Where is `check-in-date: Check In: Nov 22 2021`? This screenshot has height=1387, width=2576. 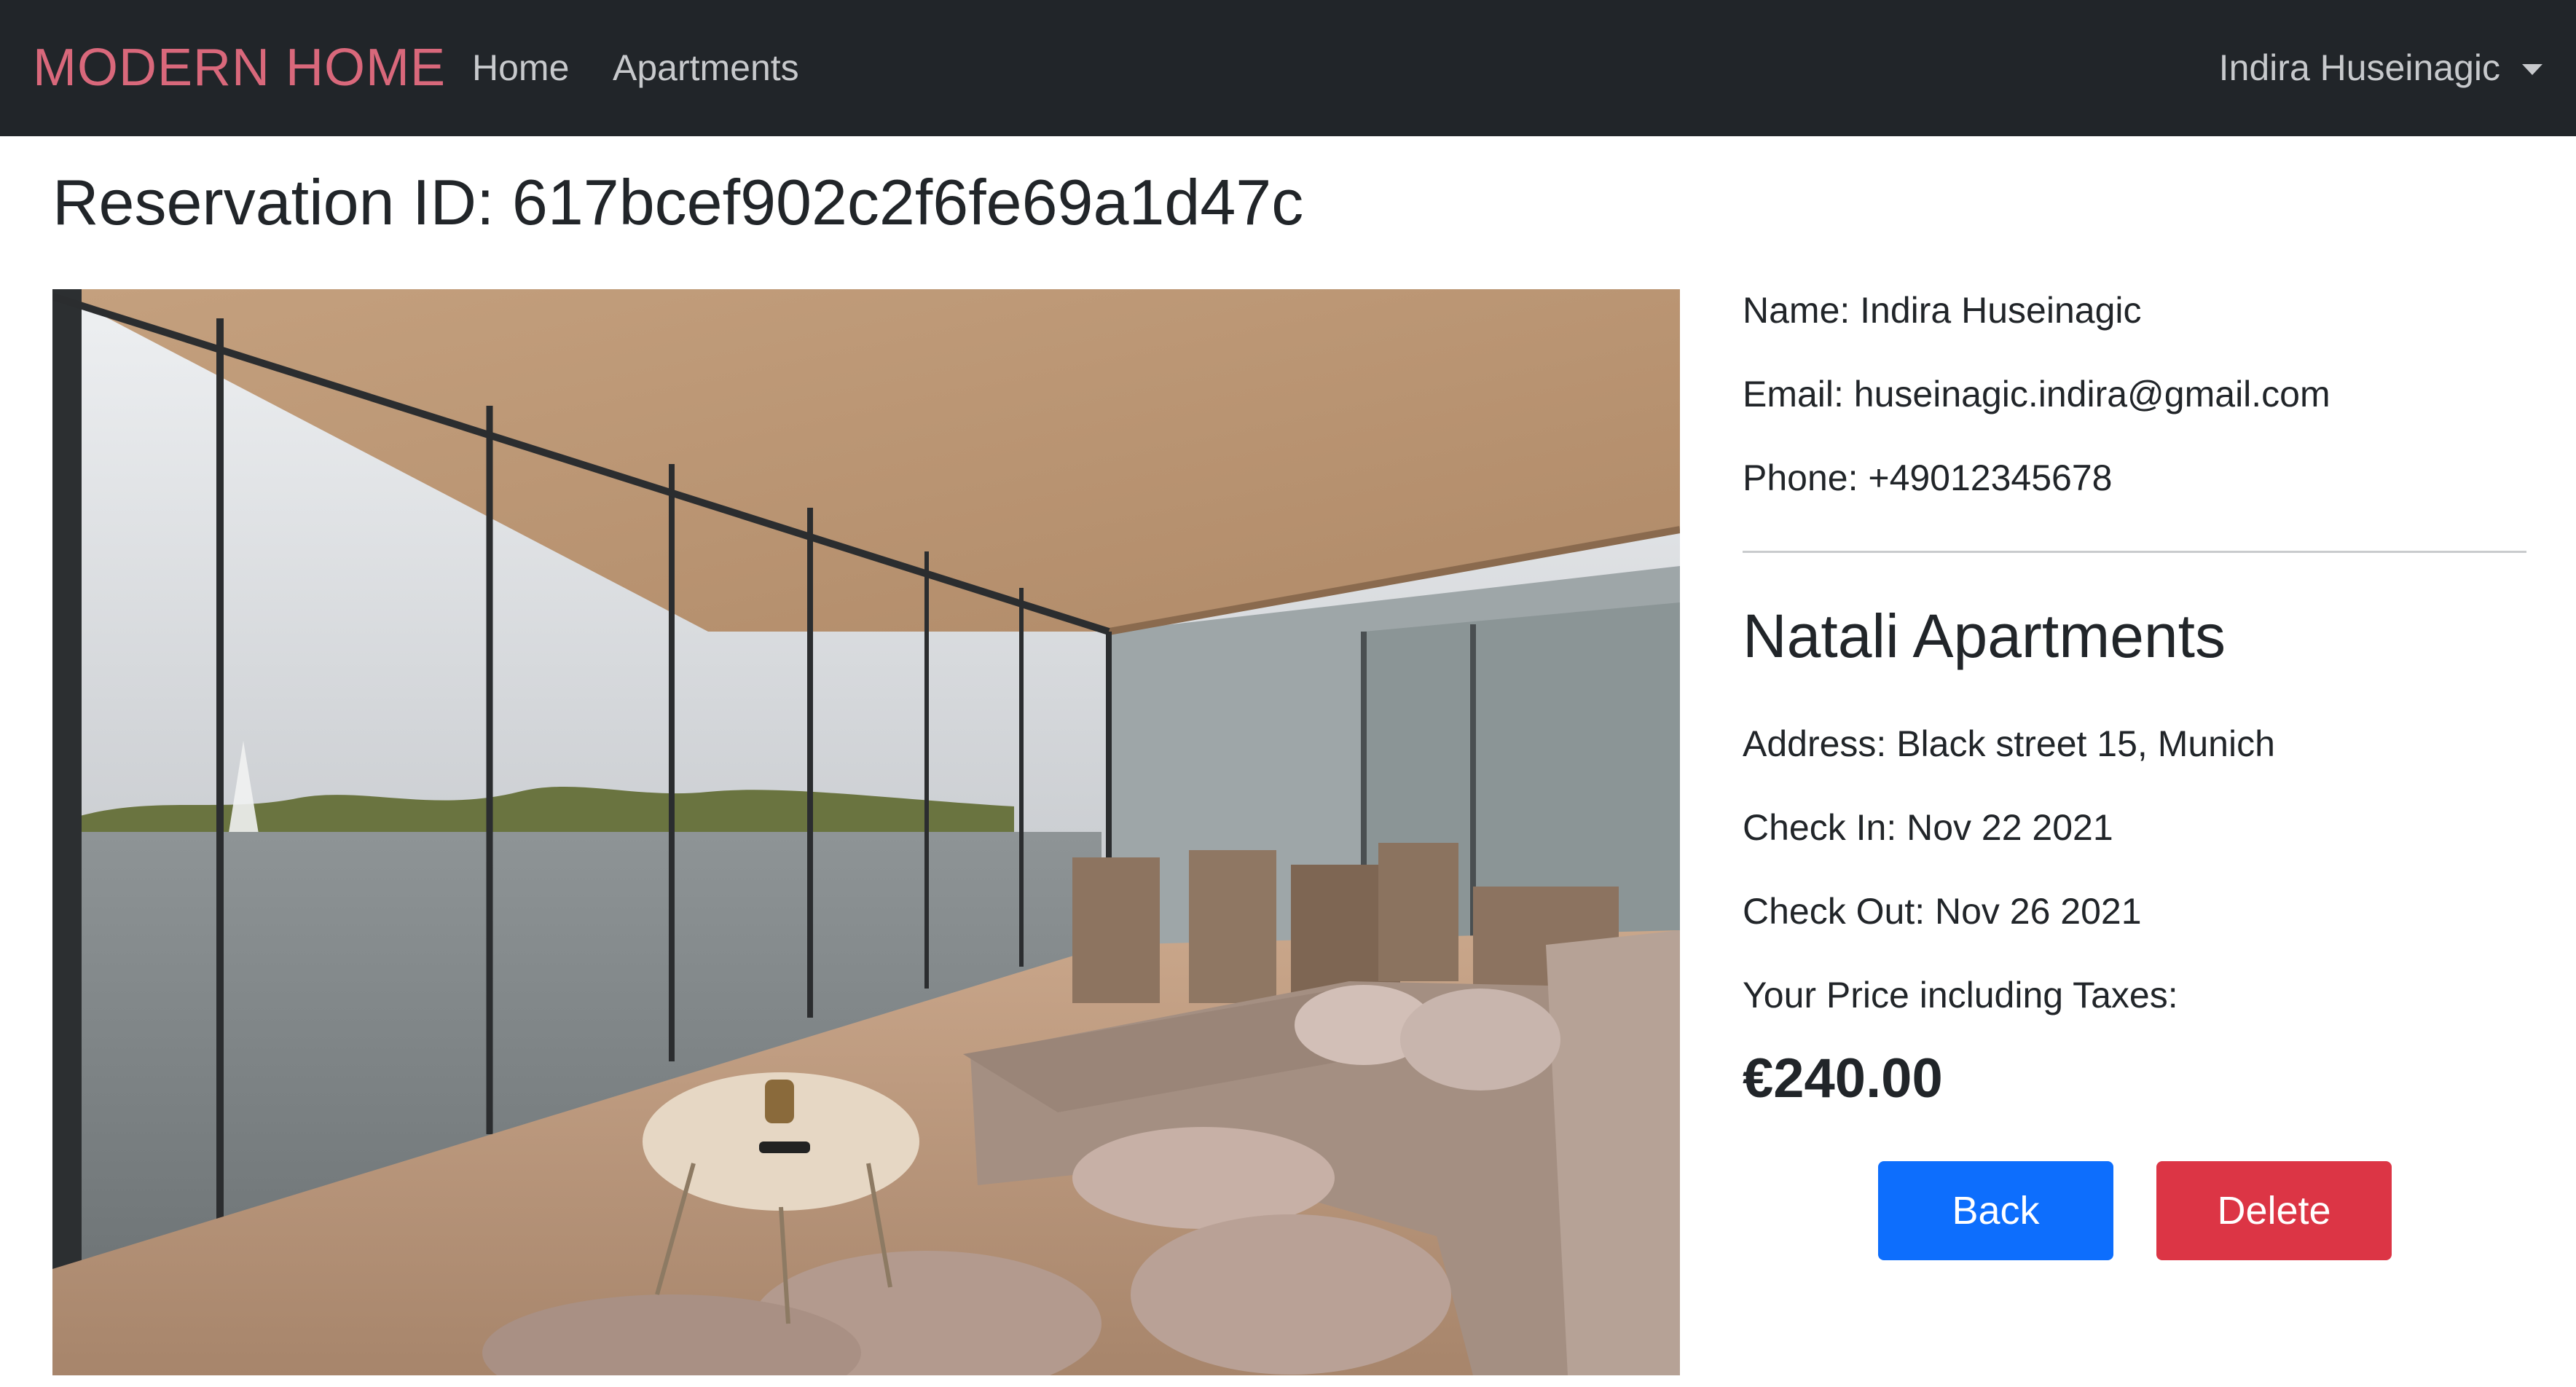 check-in-date: Check In: Nov 22 2021 is located at coordinates (1928, 827).